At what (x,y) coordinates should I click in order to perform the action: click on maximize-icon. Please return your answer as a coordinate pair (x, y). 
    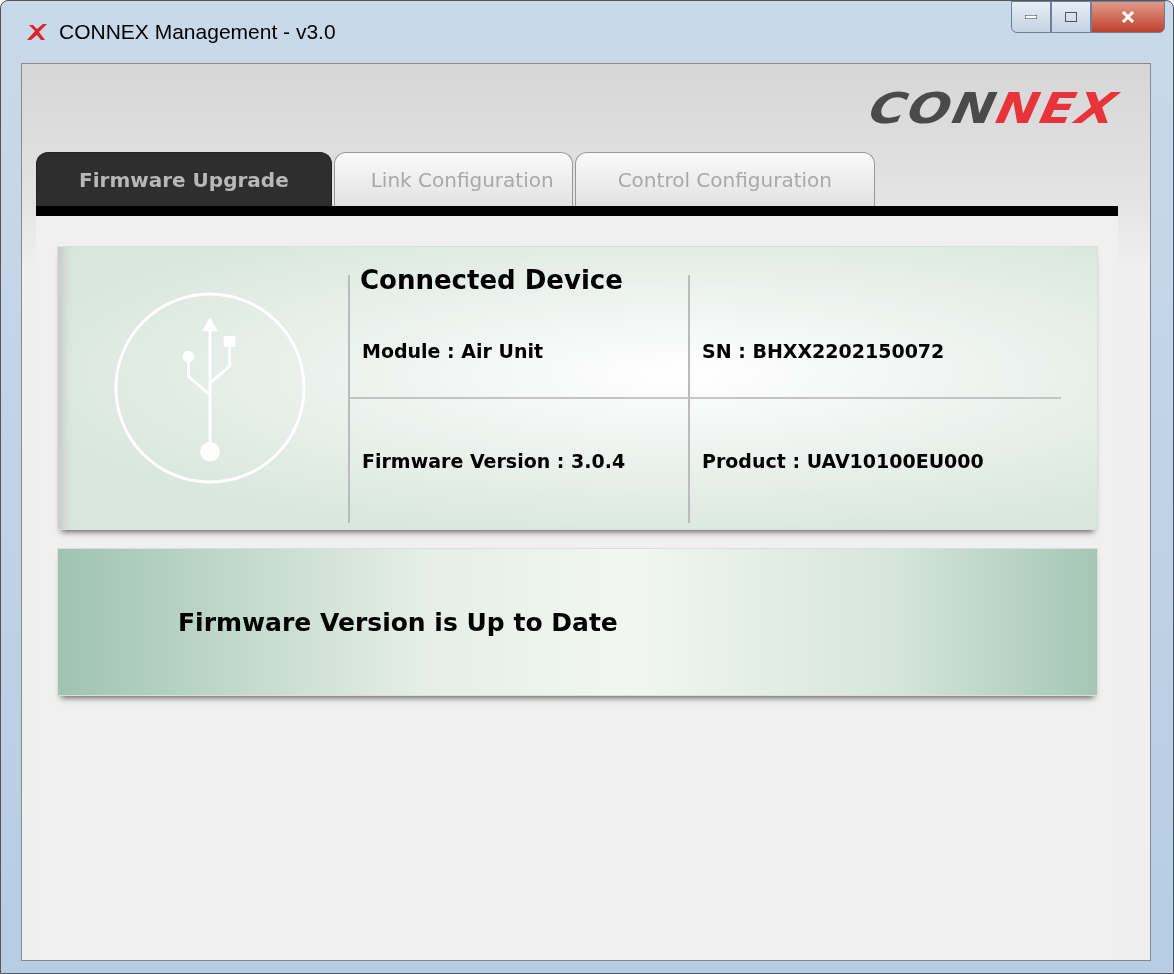
    Looking at the image, I should click on (1071, 17).